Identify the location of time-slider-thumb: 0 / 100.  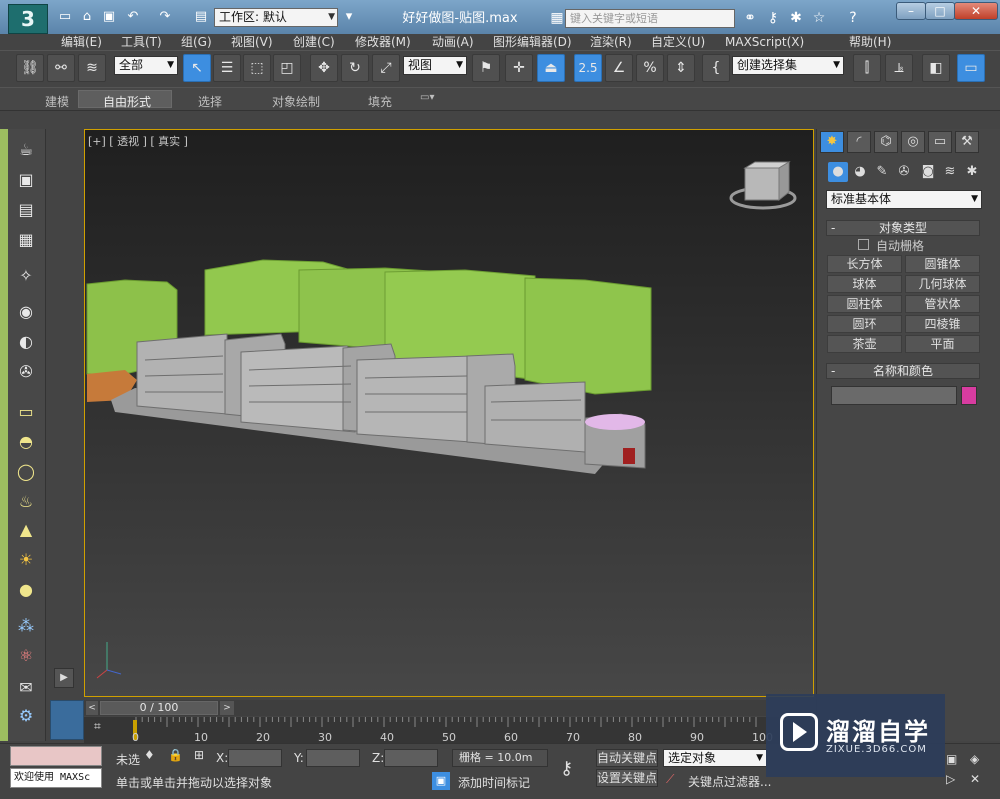
(159, 708).